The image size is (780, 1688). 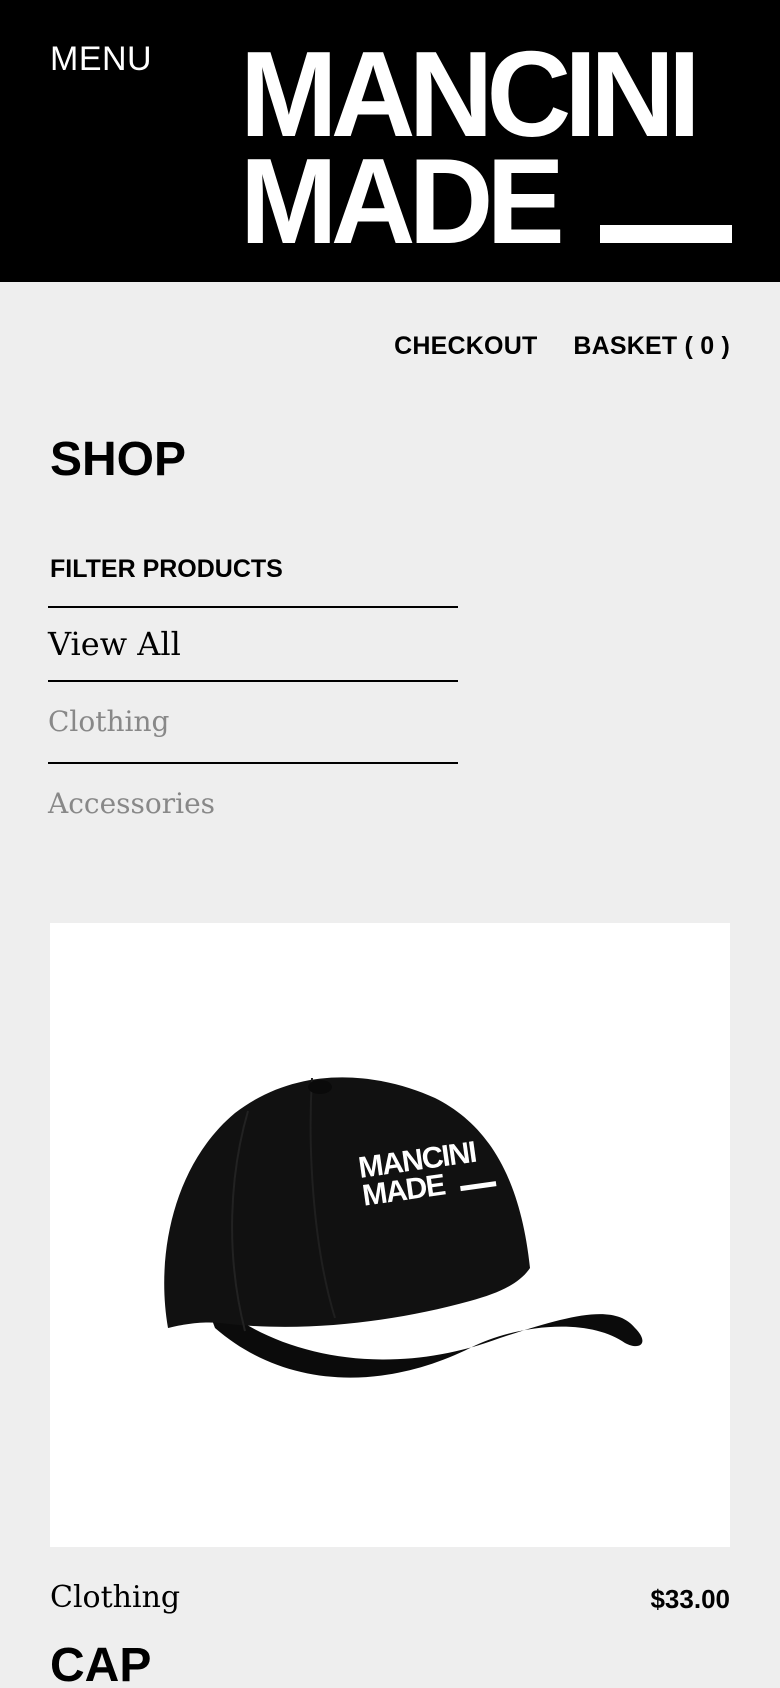 What do you see at coordinates (101, 59) in the screenshot?
I see `menu-button: MENU` at bounding box center [101, 59].